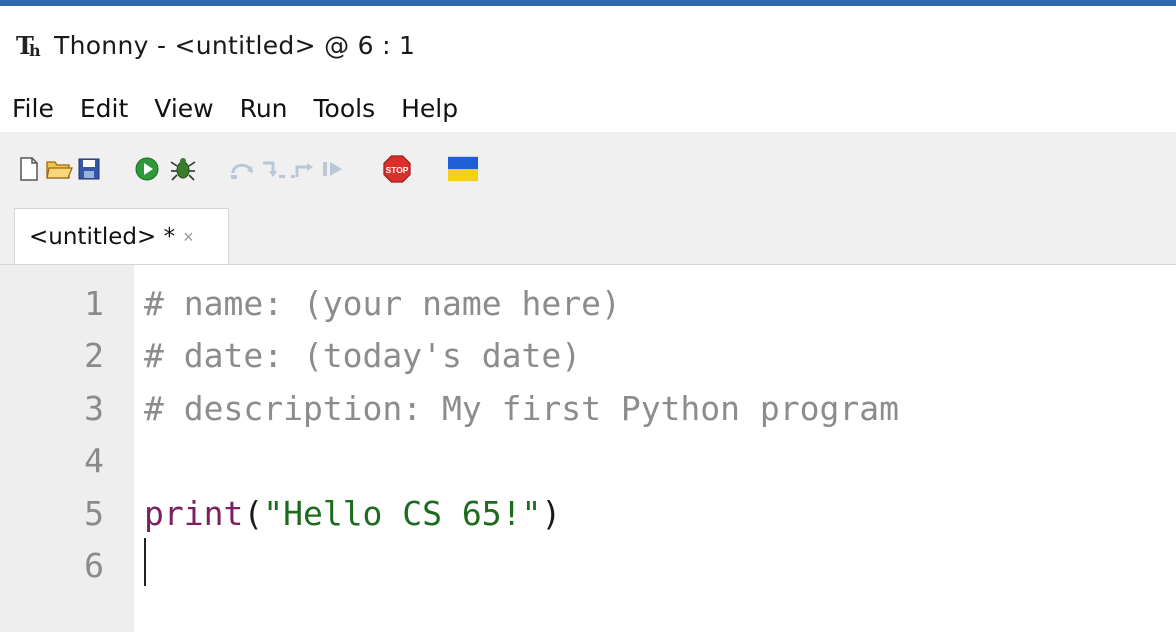 The width and height of the screenshot is (1176, 632). What do you see at coordinates (188, 237) in the screenshot?
I see `close-icon: ×` at bounding box center [188, 237].